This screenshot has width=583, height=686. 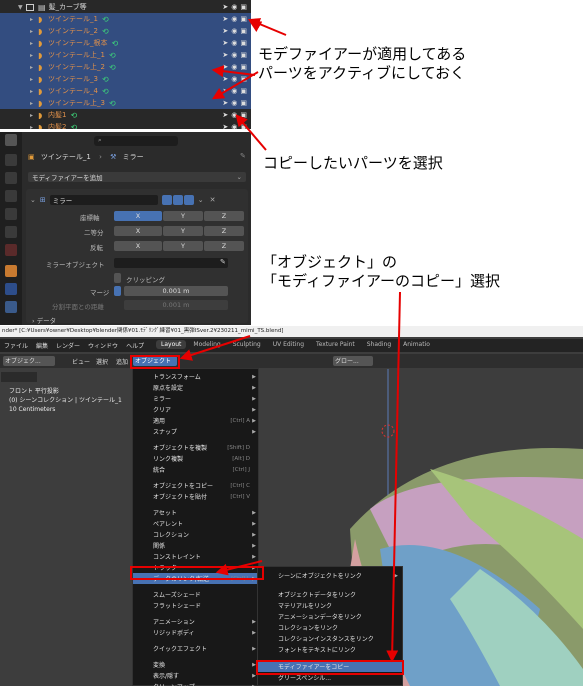 What do you see at coordinates (16, 345) in the screenshot?
I see `menubar-item: ファイル` at bounding box center [16, 345].